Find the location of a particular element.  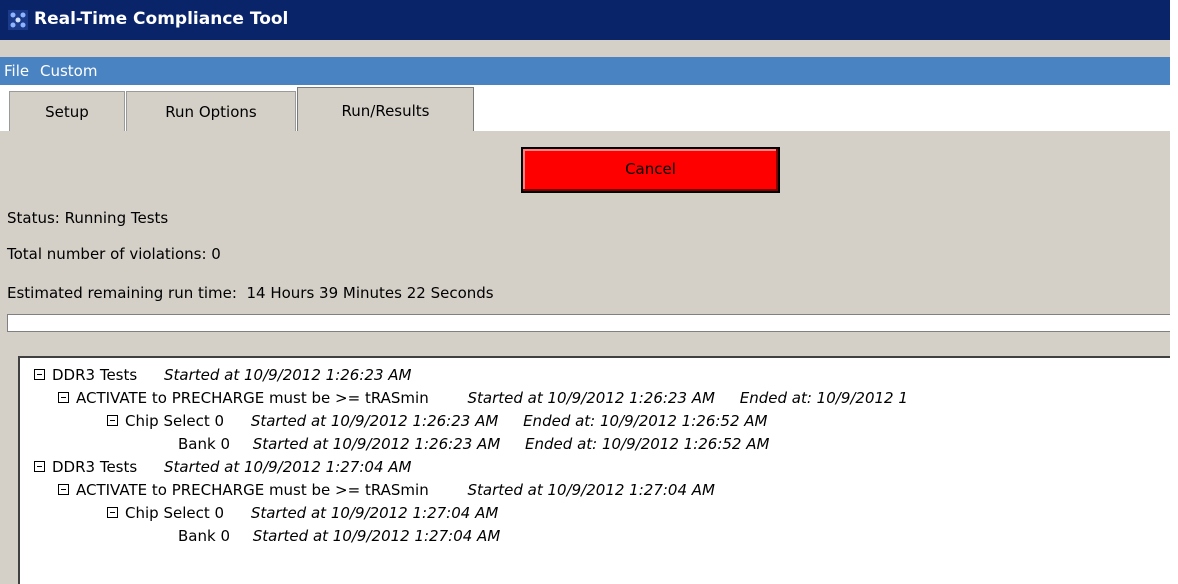

menu-separator is located at coordinates (585, 48).